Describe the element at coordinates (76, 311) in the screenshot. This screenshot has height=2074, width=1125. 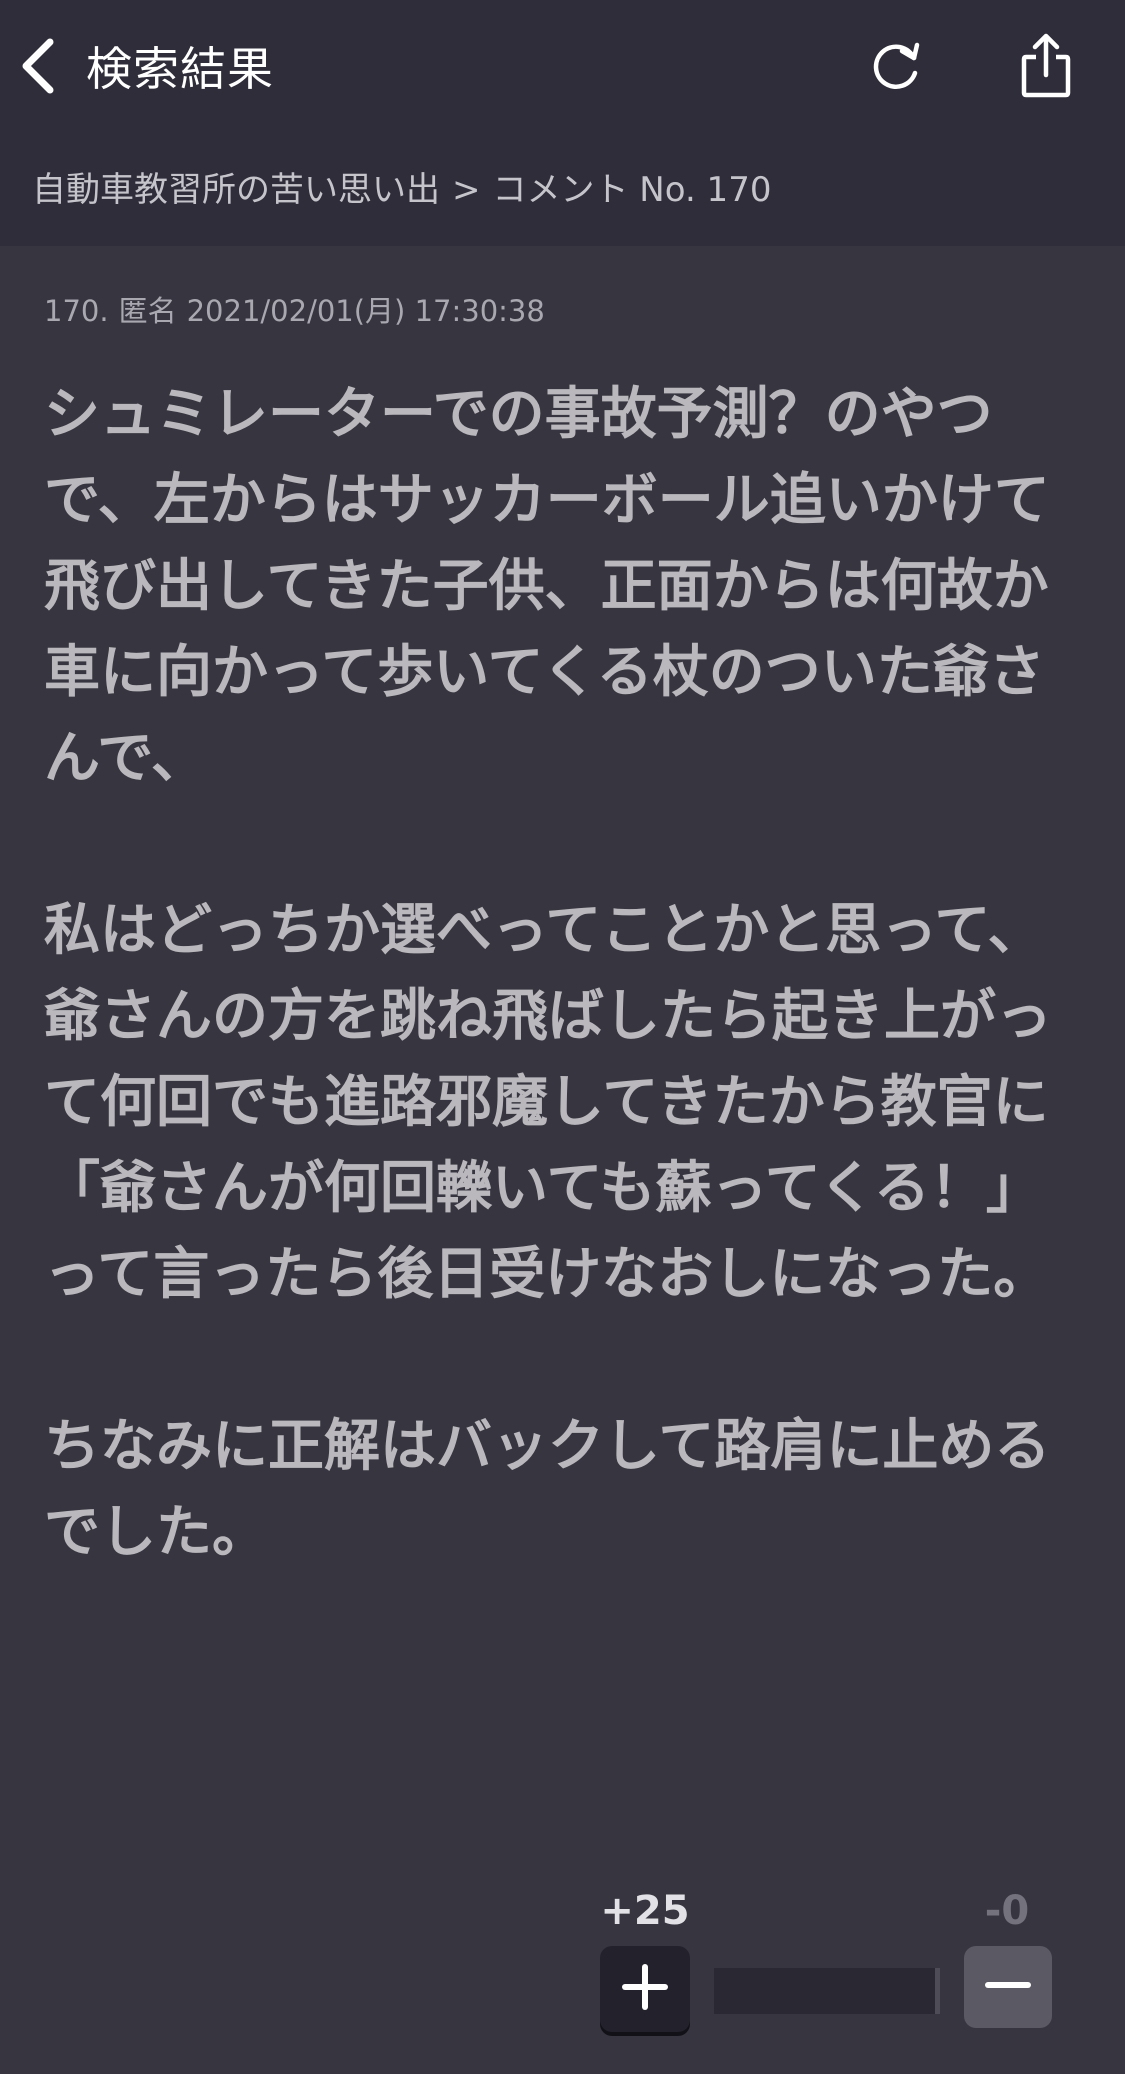
I see `comment-number: 170.` at that location.